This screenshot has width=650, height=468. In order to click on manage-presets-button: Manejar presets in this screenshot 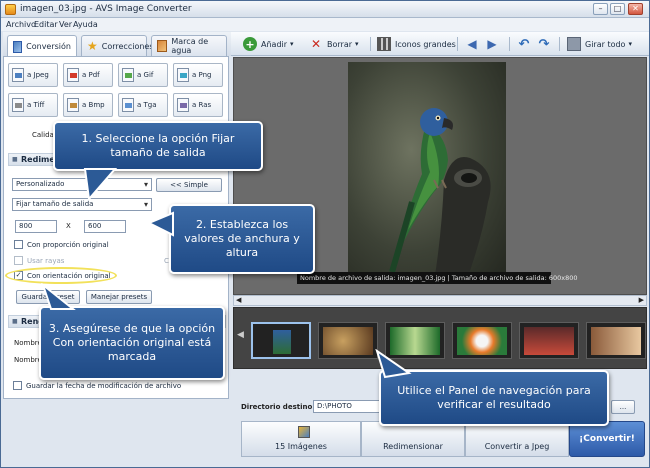, I will do `click(119, 297)`.